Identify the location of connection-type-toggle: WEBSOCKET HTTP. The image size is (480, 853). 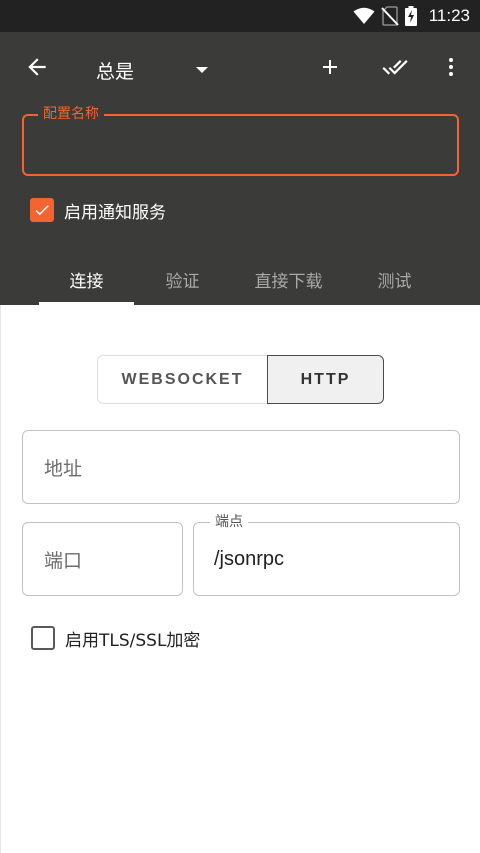
(240, 379).